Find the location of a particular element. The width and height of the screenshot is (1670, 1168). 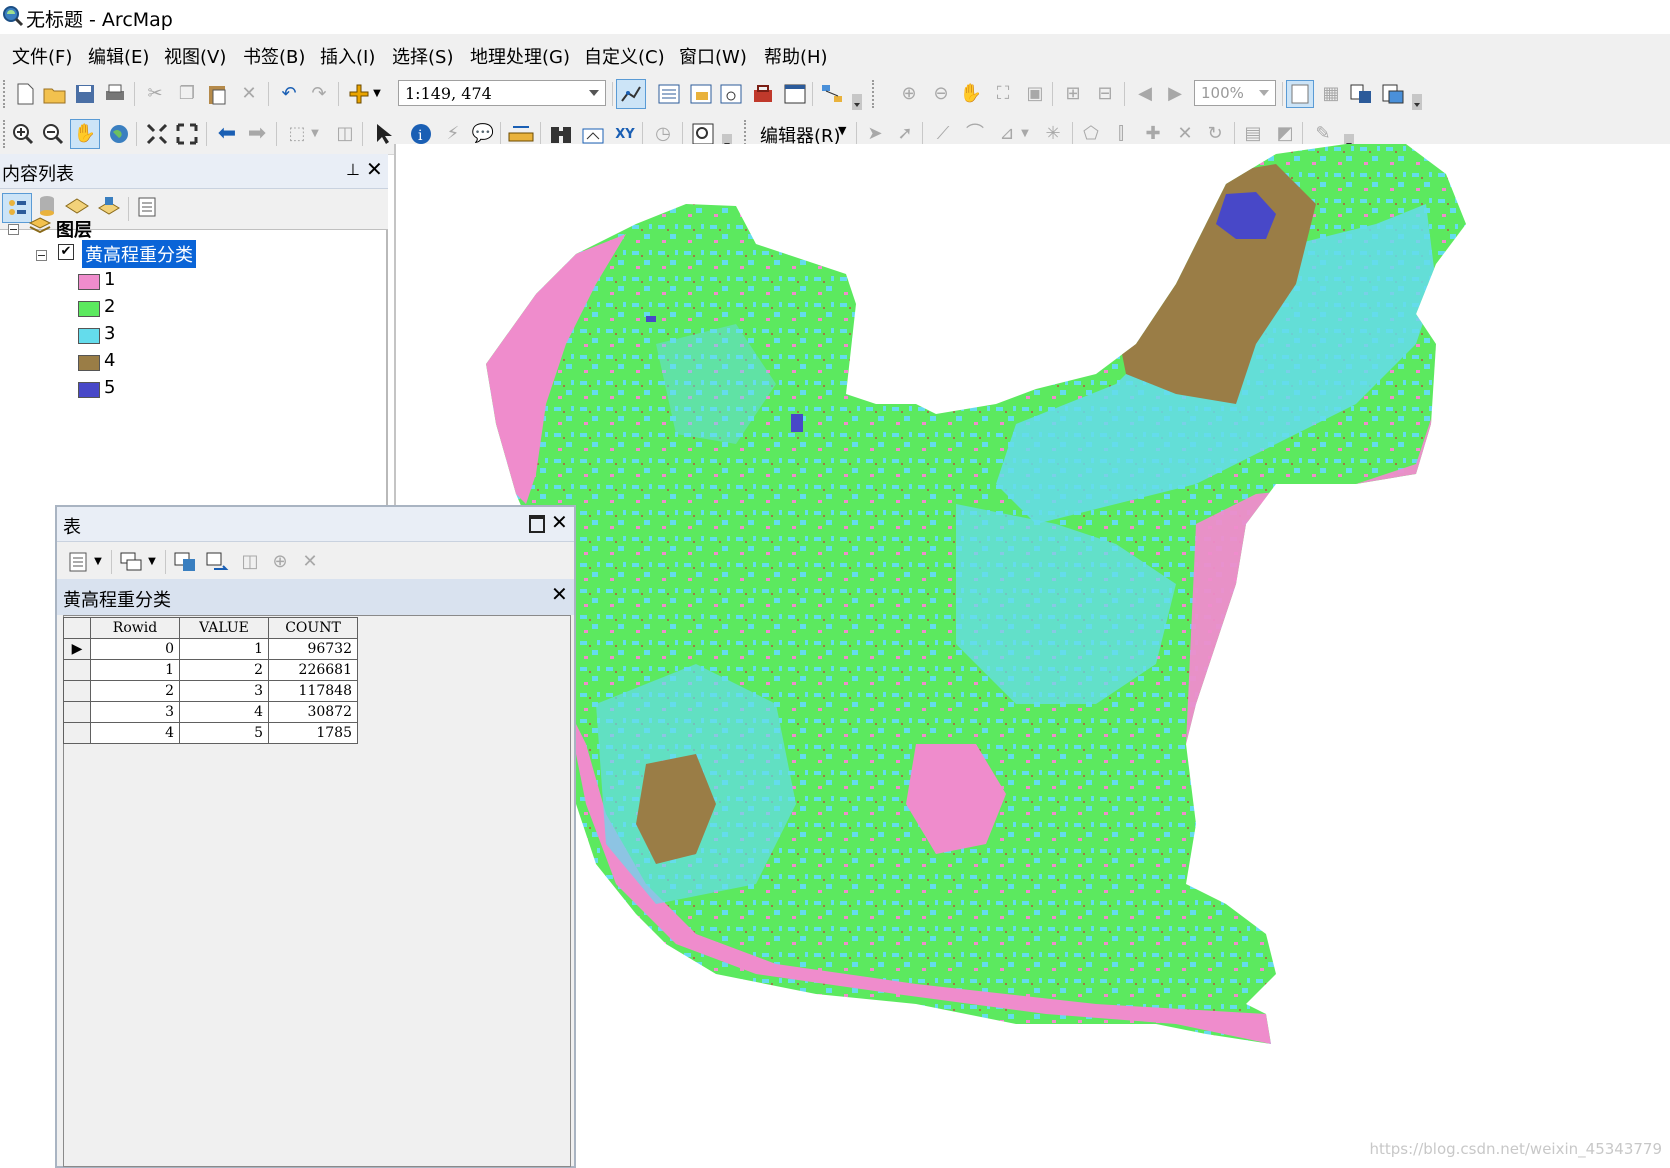

table-cell: 117848 is located at coordinates (313, 691).